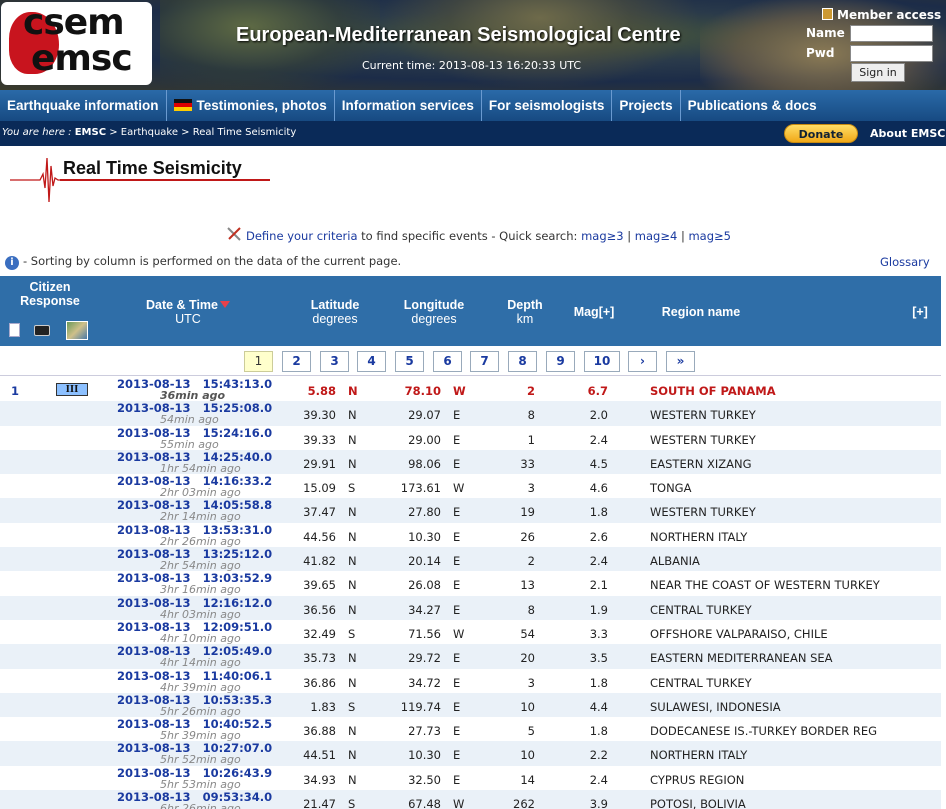 The image size is (946, 809). I want to click on glossary-link: Glossary, so click(905, 262).